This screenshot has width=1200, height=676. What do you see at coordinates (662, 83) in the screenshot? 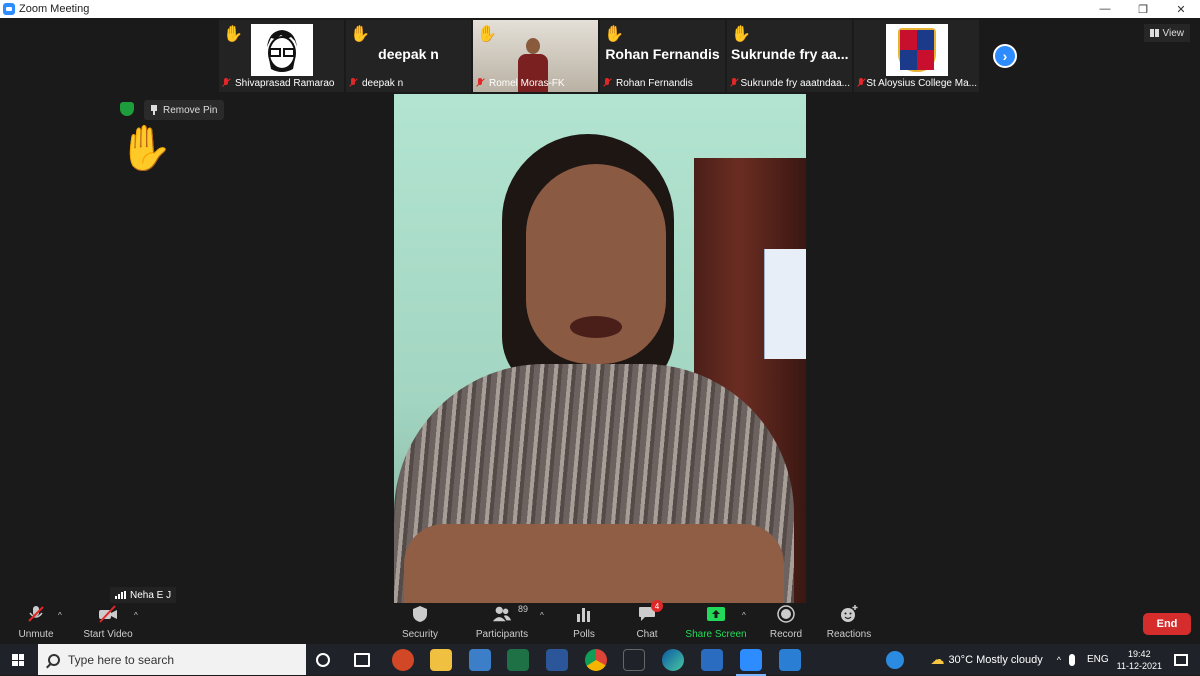
I see `participant-name-bar: Rohan Fernandis` at bounding box center [662, 83].